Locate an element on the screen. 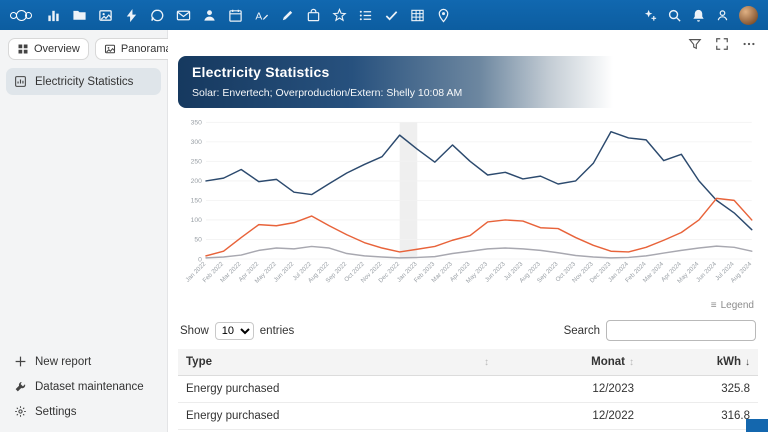 This screenshot has width=768, height=432. dataset-maintenance-button: Dataset maintenance is located at coordinates (83, 386).